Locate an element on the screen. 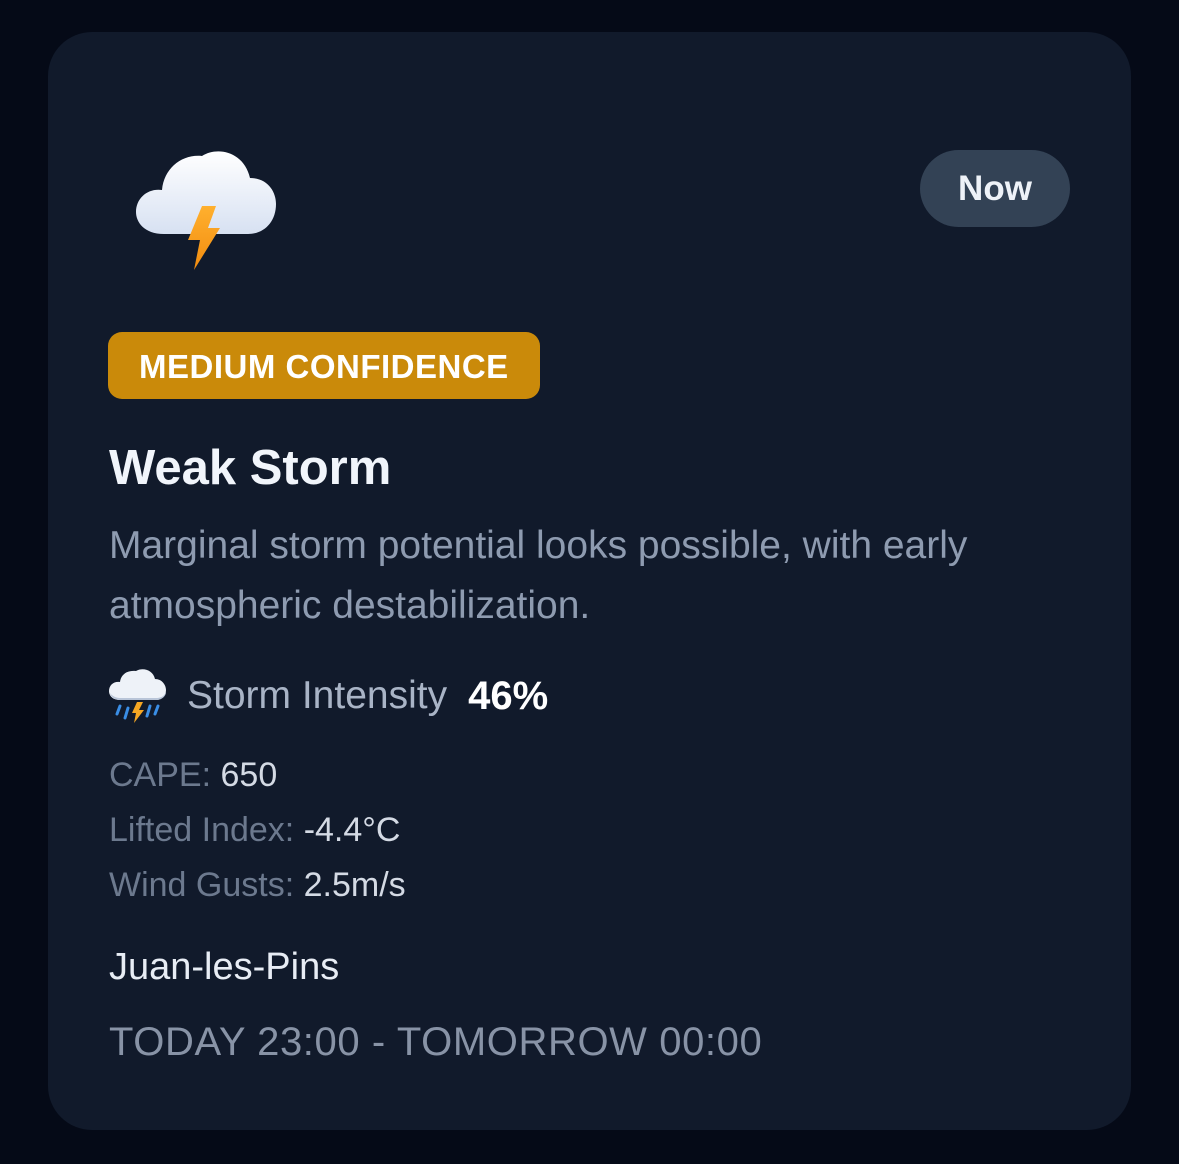  alert-title: Weak Storm is located at coordinates (250, 468).